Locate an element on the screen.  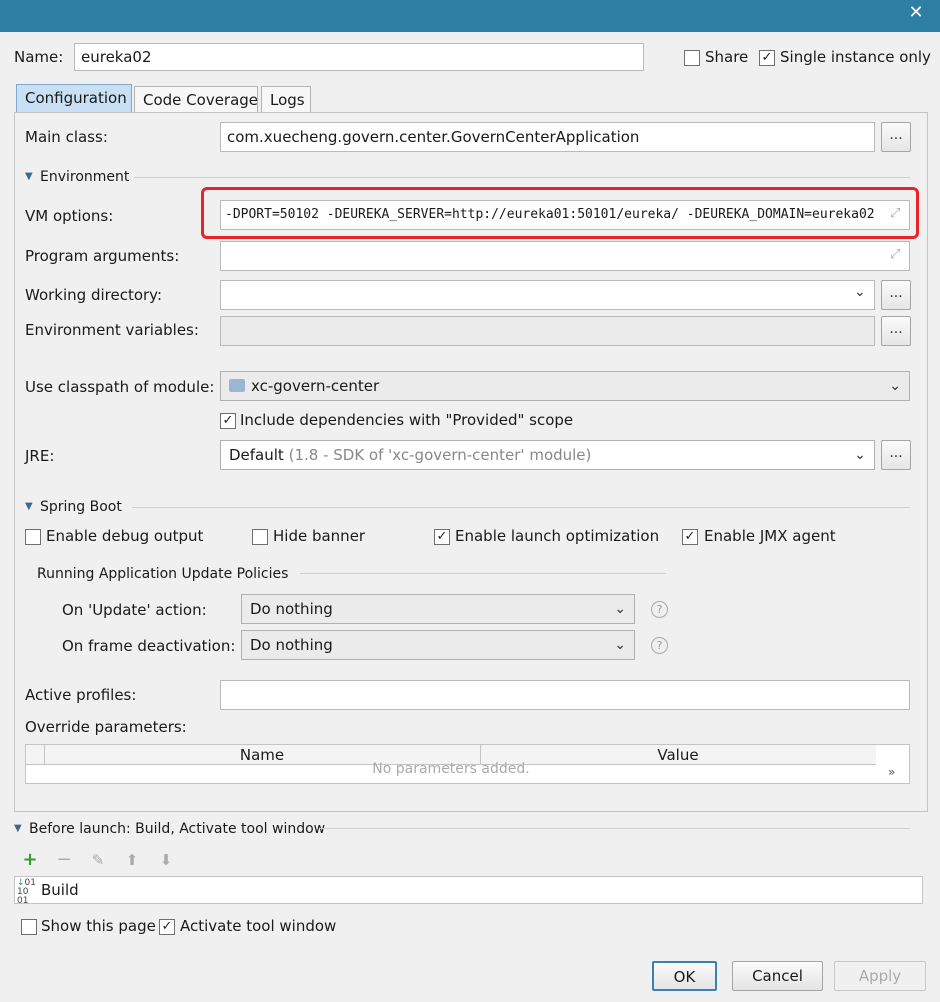
working-directory-input is located at coordinates (547, 295).